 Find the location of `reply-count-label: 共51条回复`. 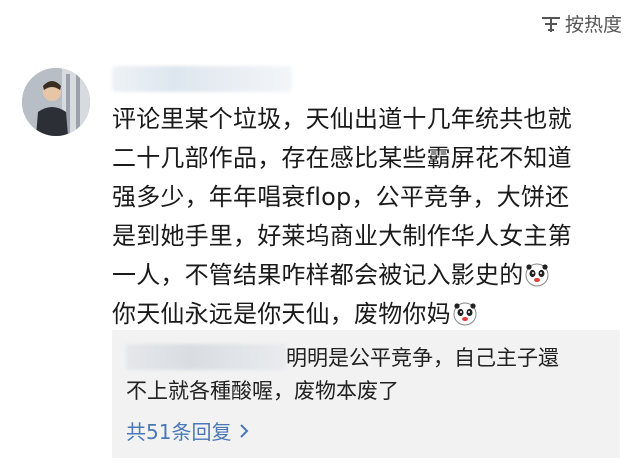

reply-count-label: 共51条回复 is located at coordinates (179, 432).